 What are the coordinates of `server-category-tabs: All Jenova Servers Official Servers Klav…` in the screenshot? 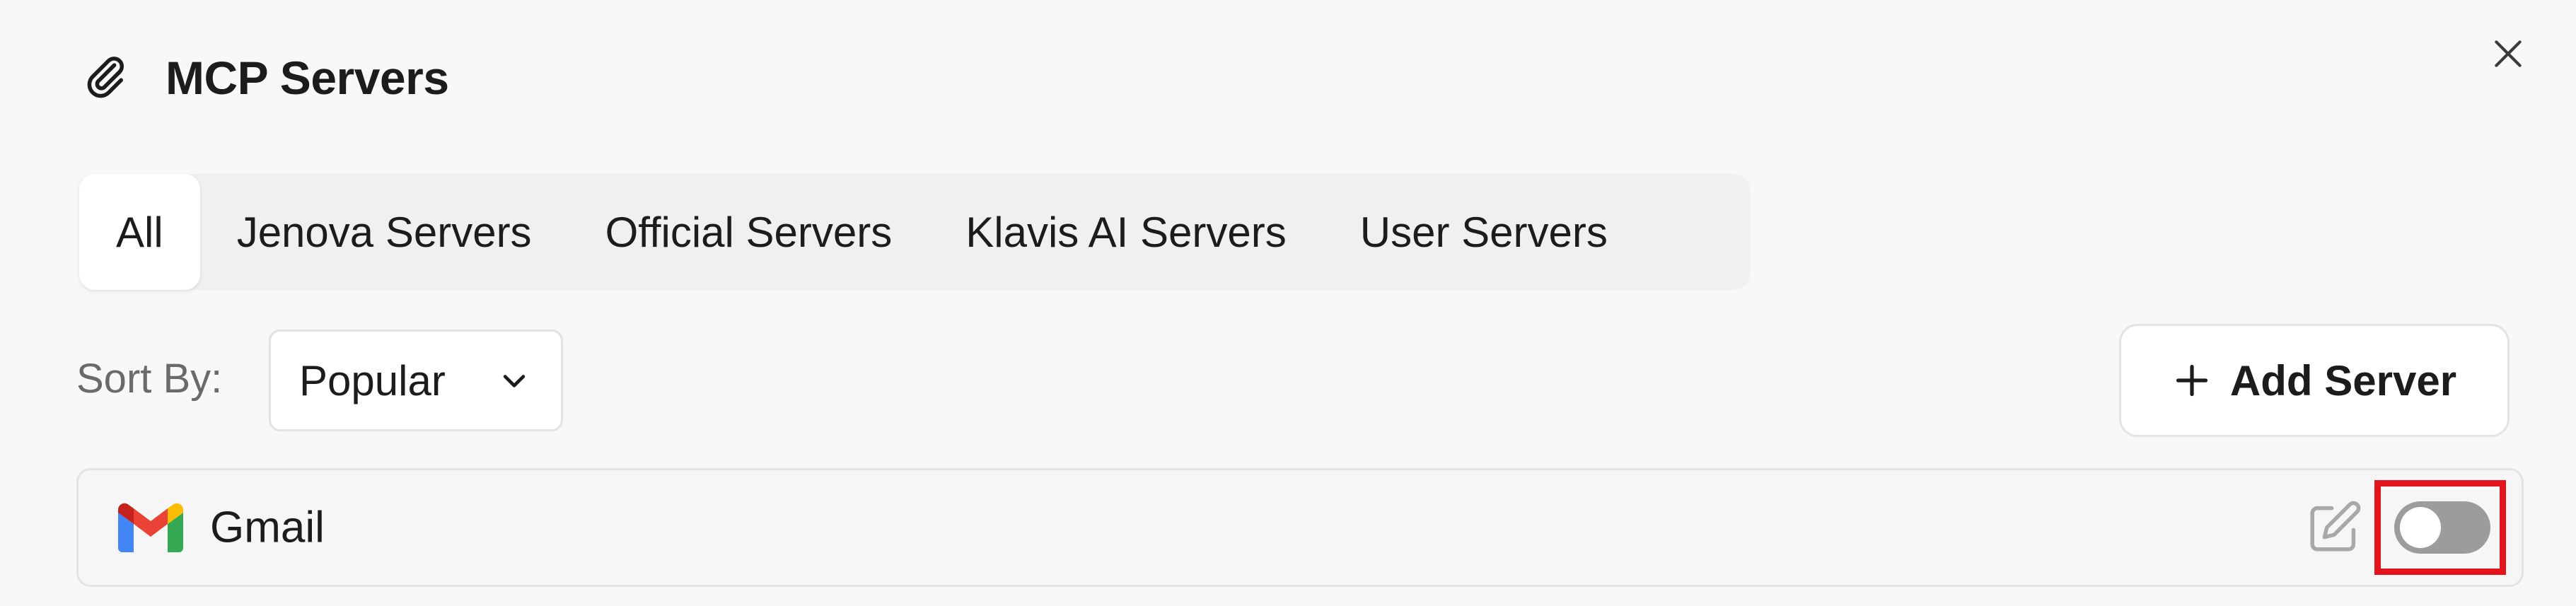 It's located at (915, 232).